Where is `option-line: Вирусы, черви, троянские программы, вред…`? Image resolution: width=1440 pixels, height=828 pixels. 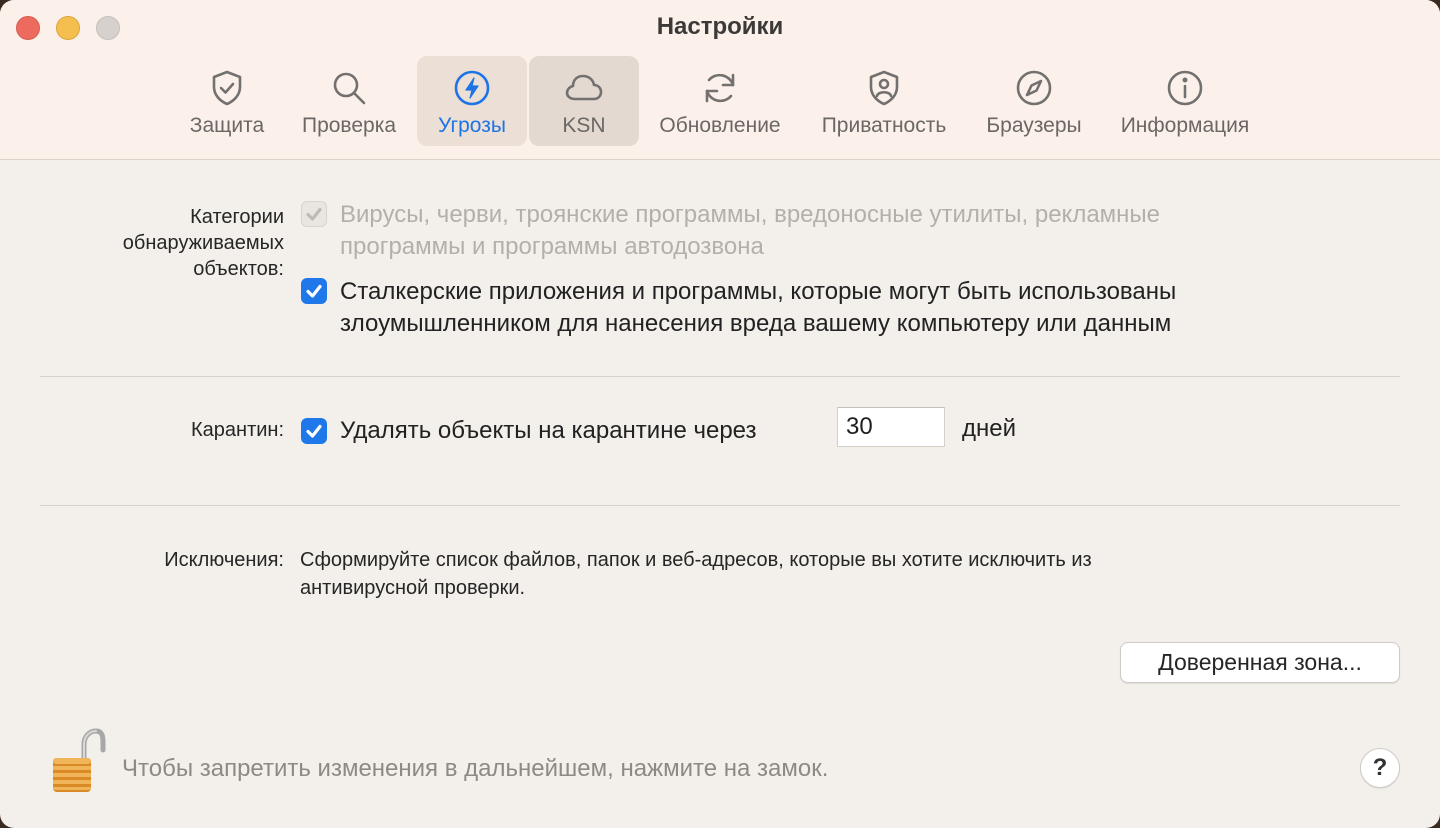 option-line: Вирусы, черви, троянские программы, вред… is located at coordinates (750, 214).